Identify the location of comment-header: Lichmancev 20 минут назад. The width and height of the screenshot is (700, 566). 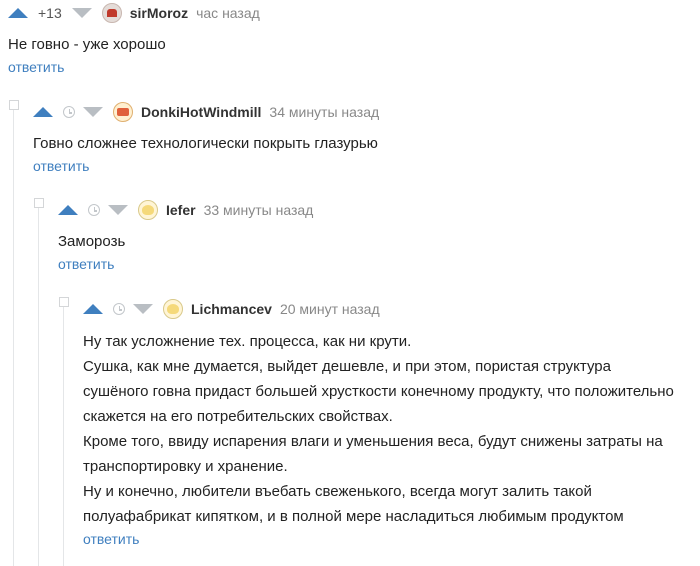
(383, 309).